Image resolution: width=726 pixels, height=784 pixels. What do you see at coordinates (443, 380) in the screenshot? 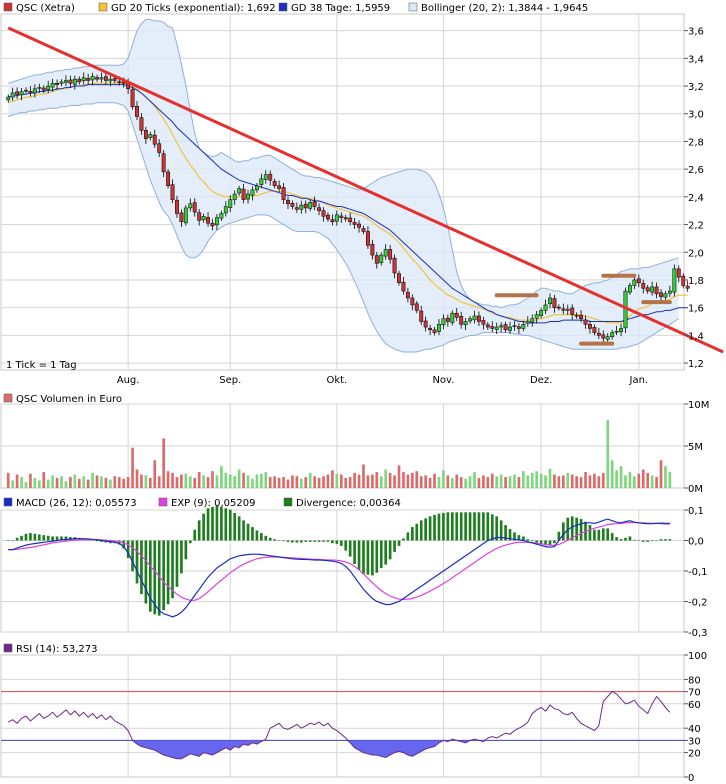
I see `month-label: Nov.` at bounding box center [443, 380].